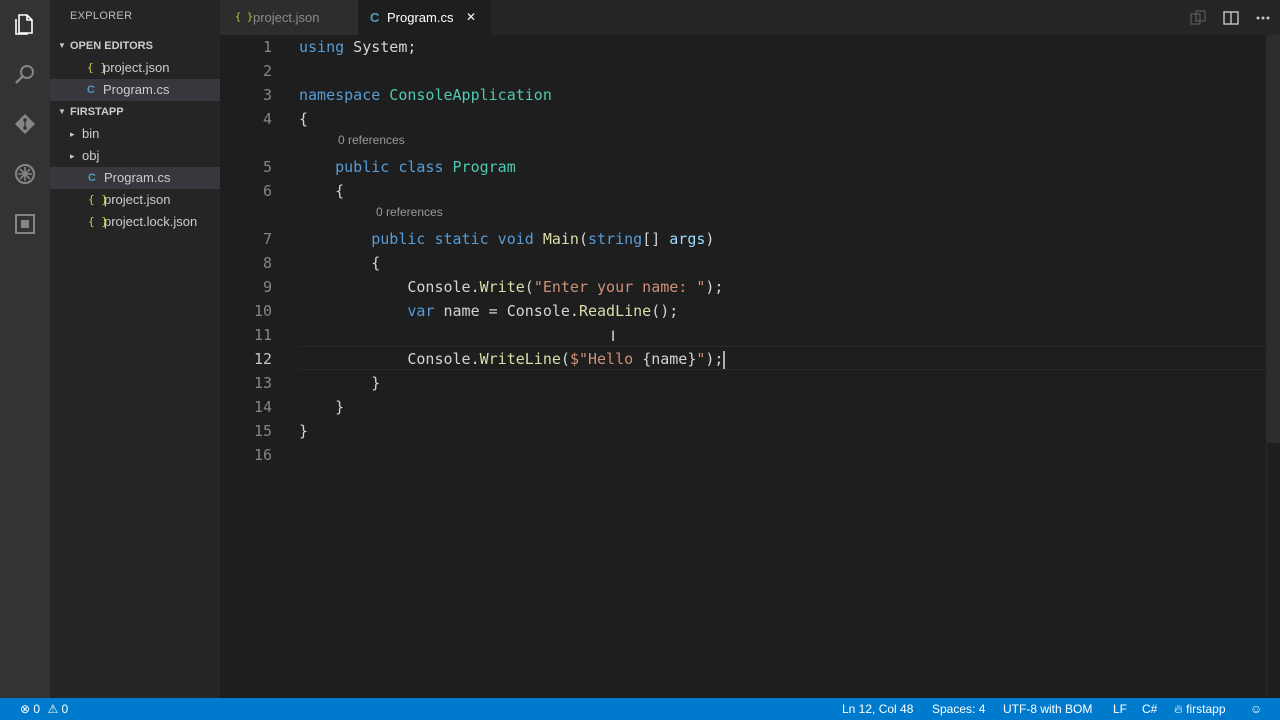 The width and height of the screenshot is (1280, 720). I want to click on tree-item-bin: ▸ bin, so click(135, 134).